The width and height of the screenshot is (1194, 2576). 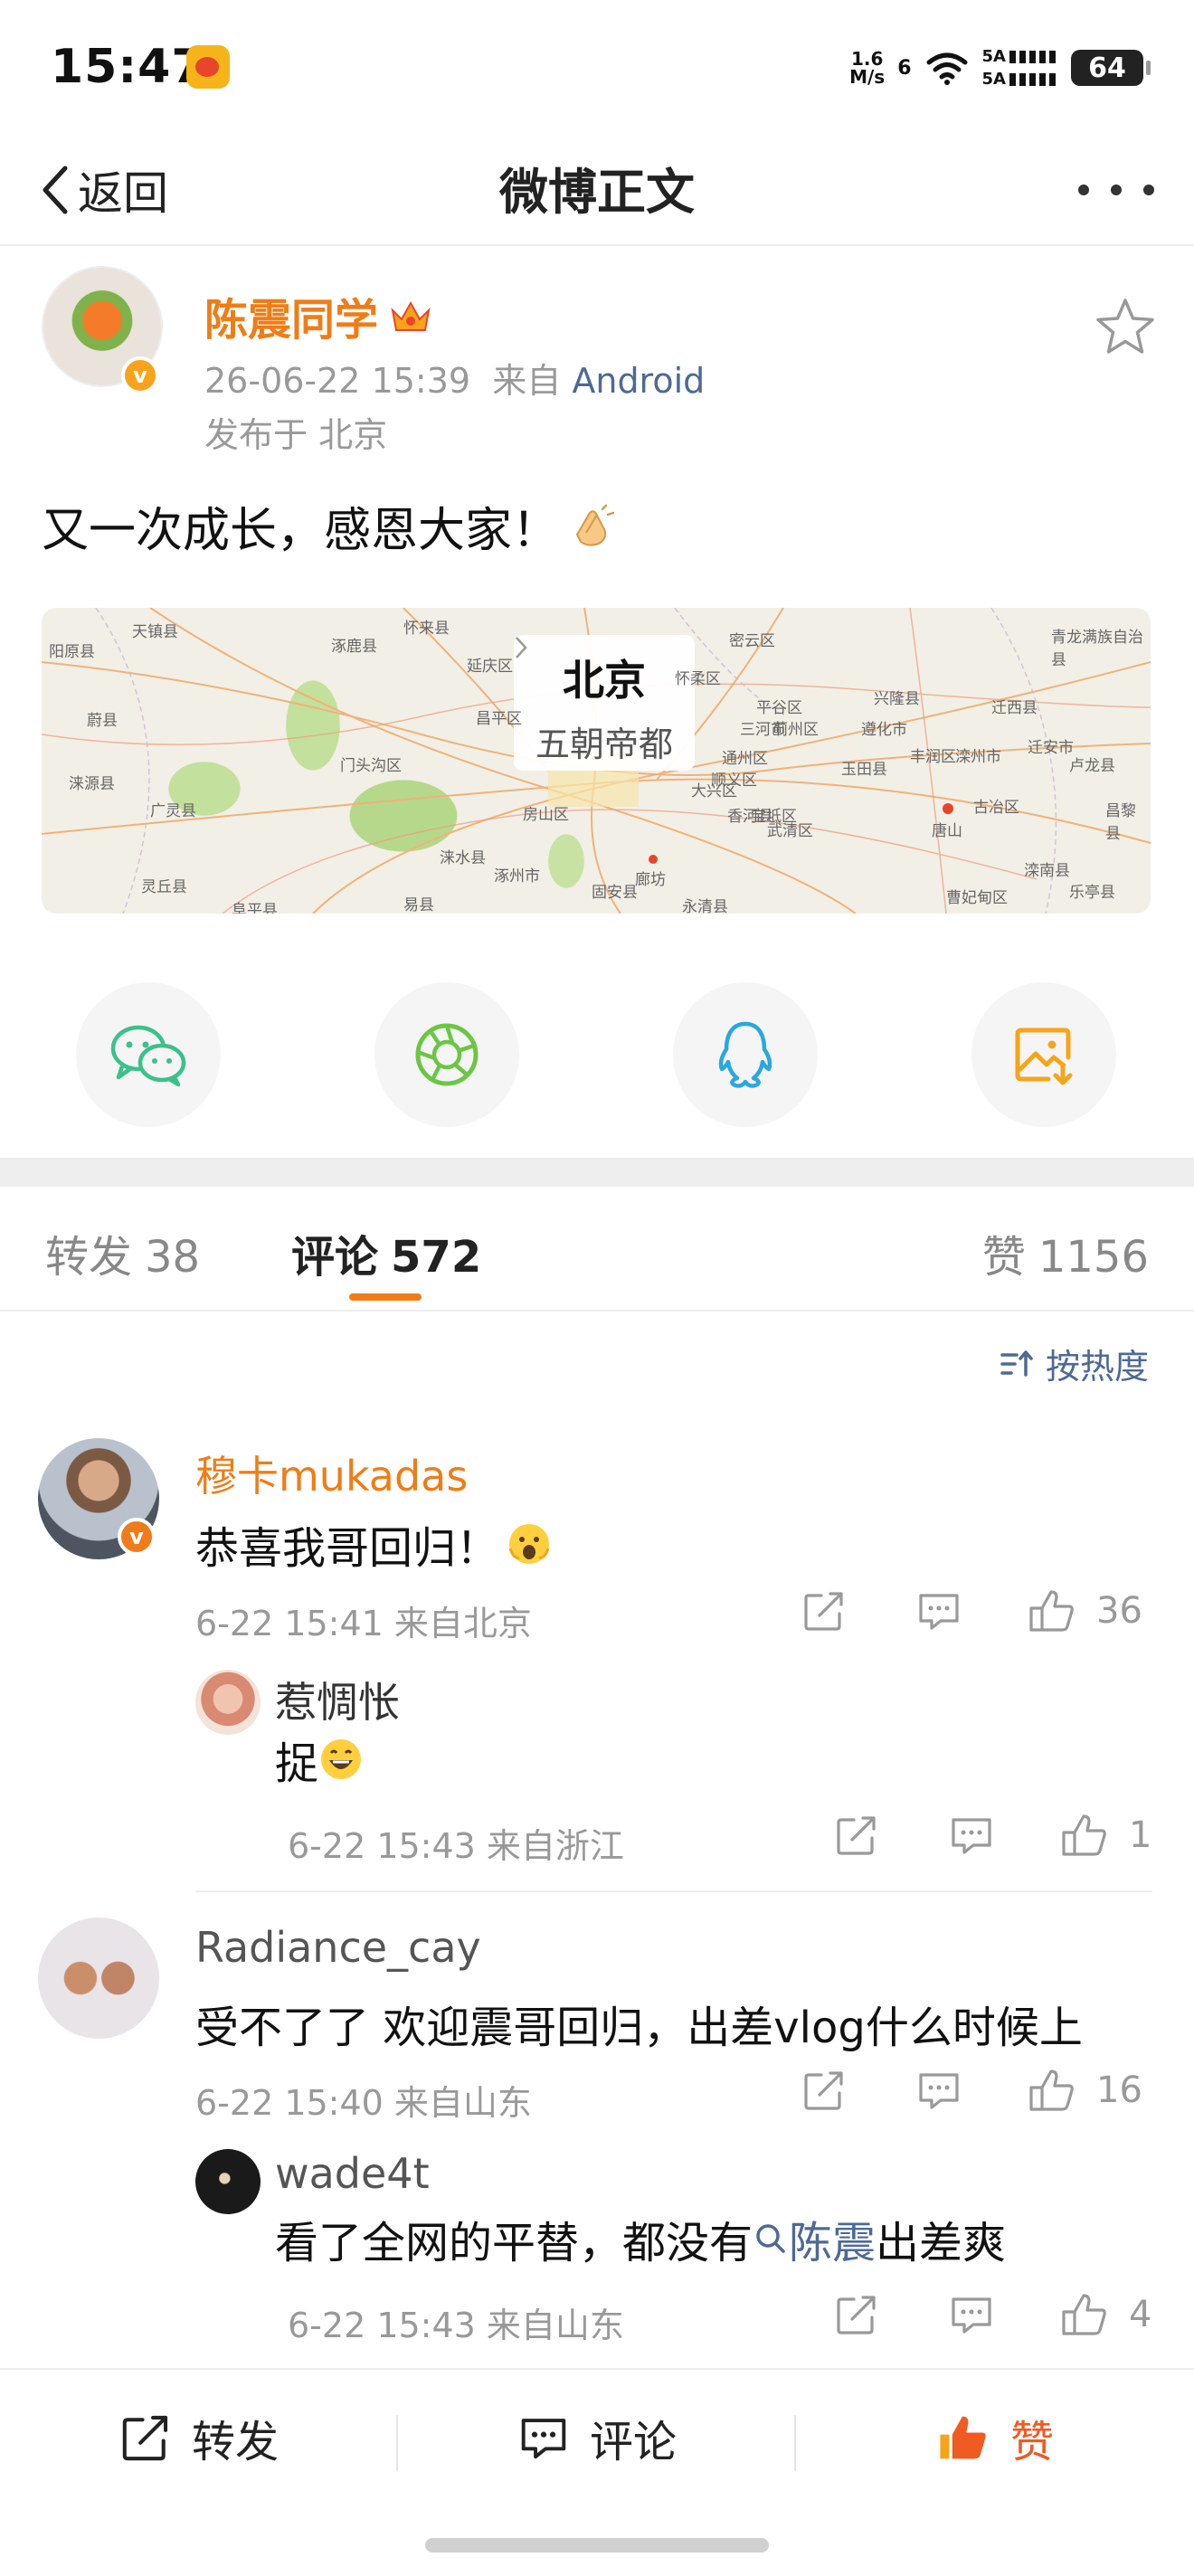 I want to click on status-bar: 15:47 1.6 M/s 6 5A 5A 64, so click(x=597, y=68).